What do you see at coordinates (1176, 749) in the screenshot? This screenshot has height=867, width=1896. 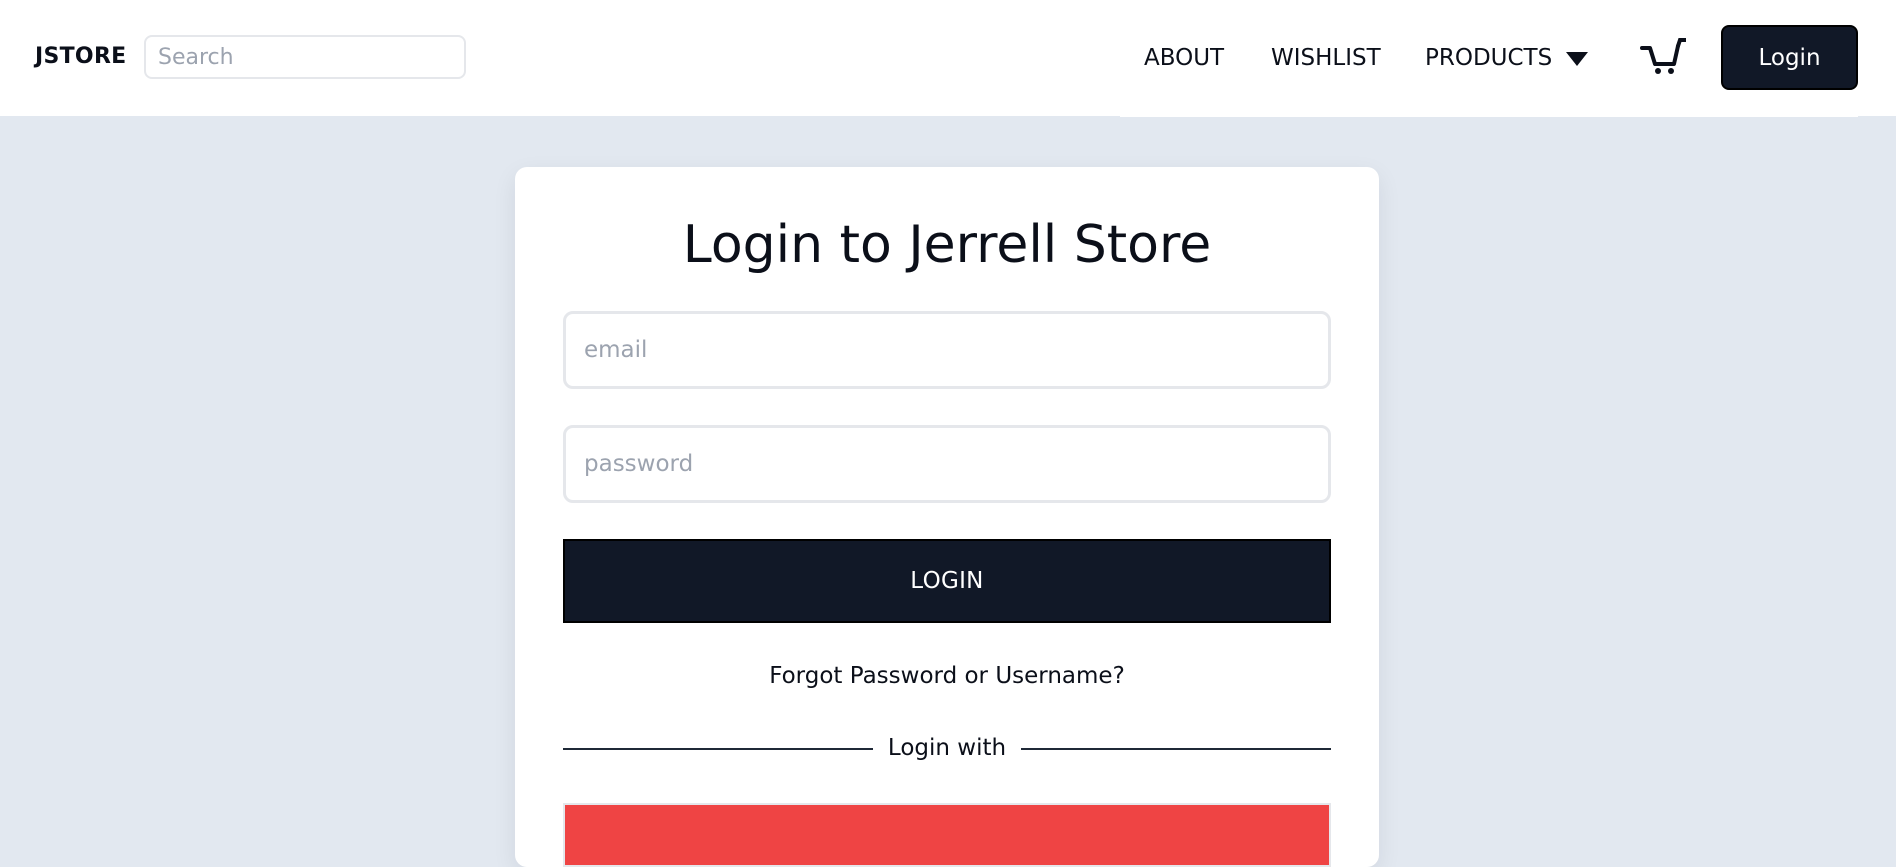 I see `divider-right` at bounding box center [1176, 749].